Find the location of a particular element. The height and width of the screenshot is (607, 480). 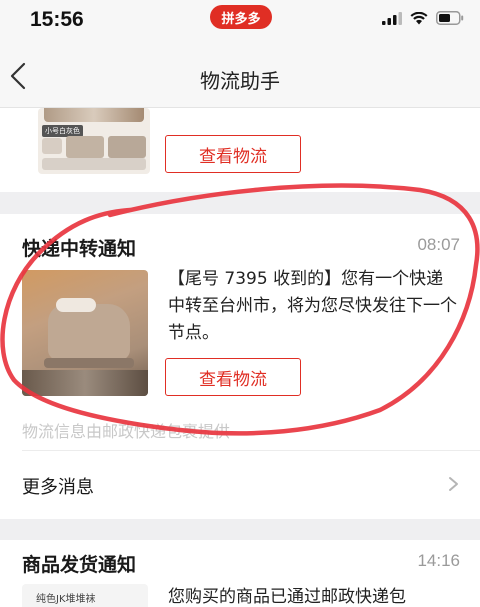

card-time: 08:07 is located at coordinates (438, 244).